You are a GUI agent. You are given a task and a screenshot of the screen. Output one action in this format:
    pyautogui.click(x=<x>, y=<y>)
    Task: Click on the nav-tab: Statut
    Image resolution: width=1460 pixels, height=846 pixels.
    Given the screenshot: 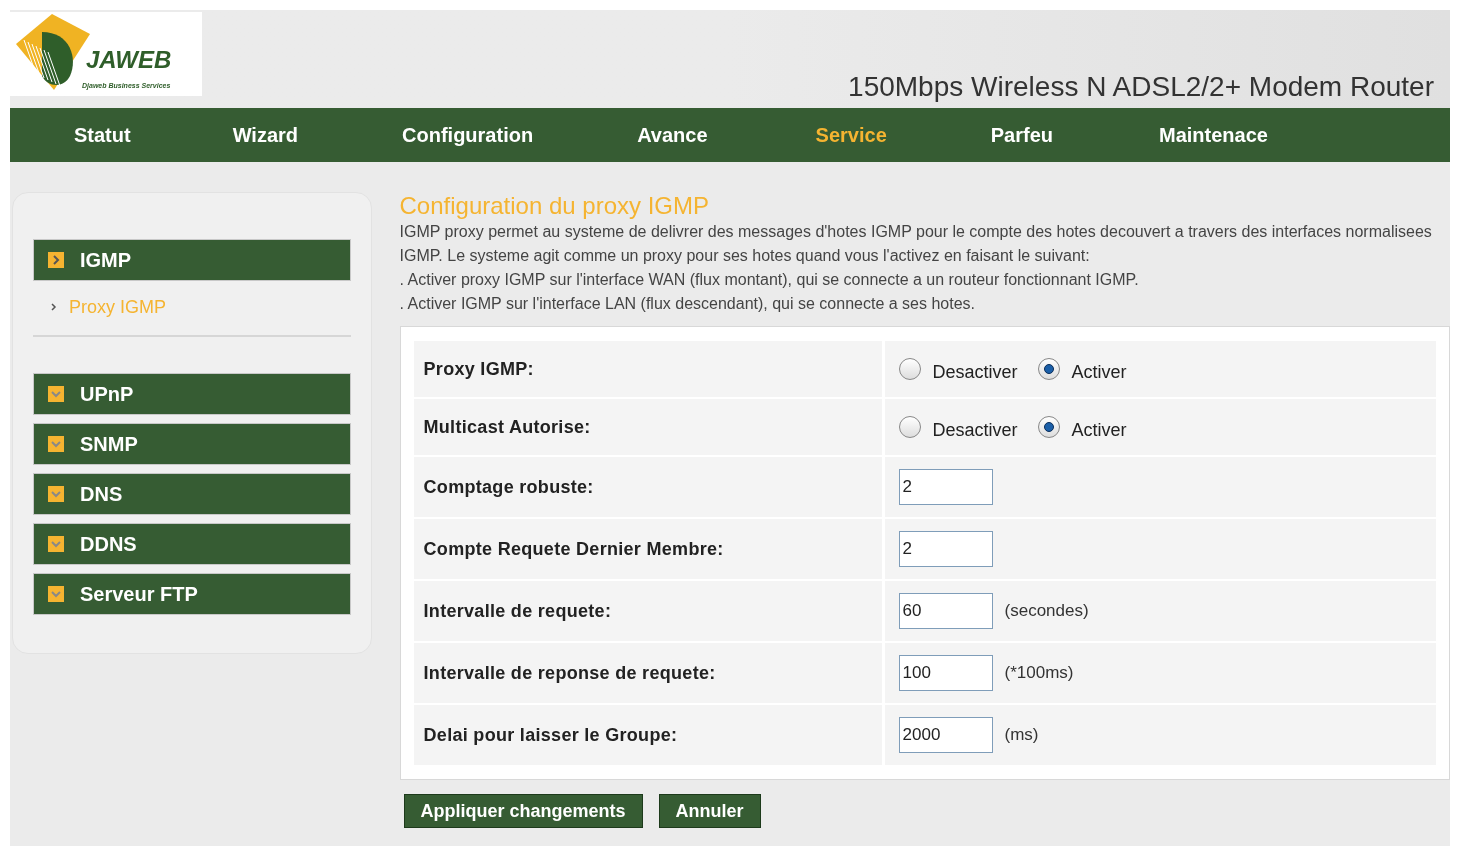 What is the action you would take?
    pyautogui.click(x=102, y=135)
    